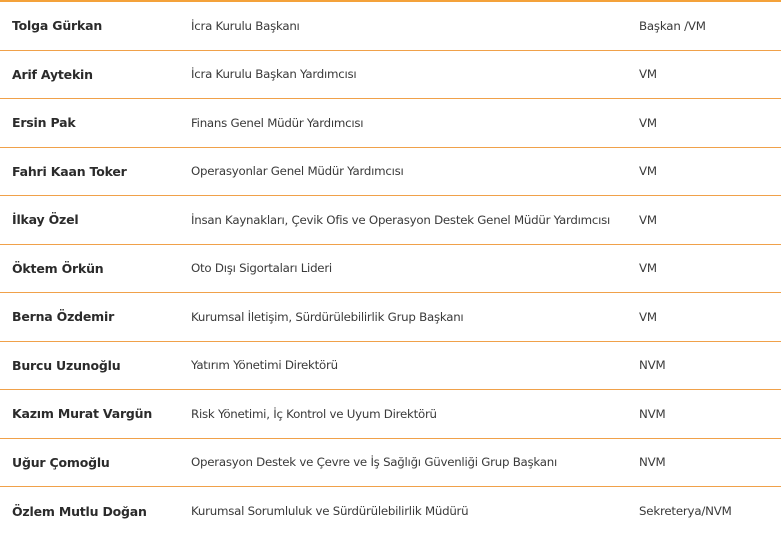  Describe the element at coordinates (63, 317) in the screenshot. I see `member-name: Berna Özdemir` at that location.